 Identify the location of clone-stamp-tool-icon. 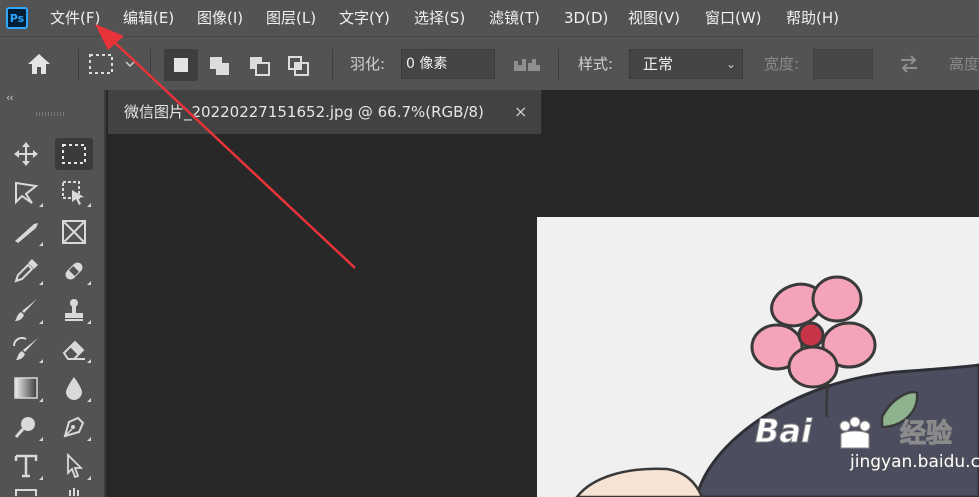
(74, 310).